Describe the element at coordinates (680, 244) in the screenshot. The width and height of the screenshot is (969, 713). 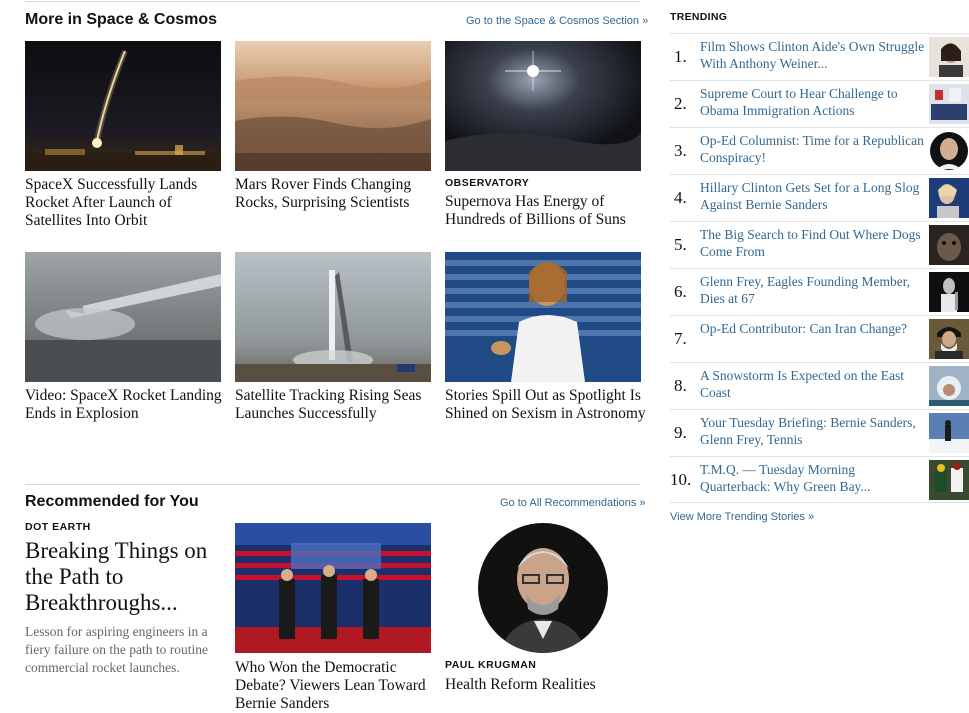
I see `trending-rank: 5.` at that location.